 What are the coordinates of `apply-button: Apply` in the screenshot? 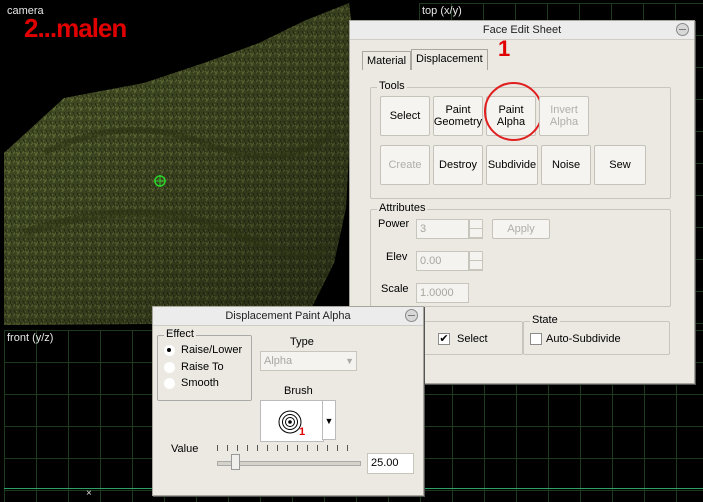 It's located at (521, 229).